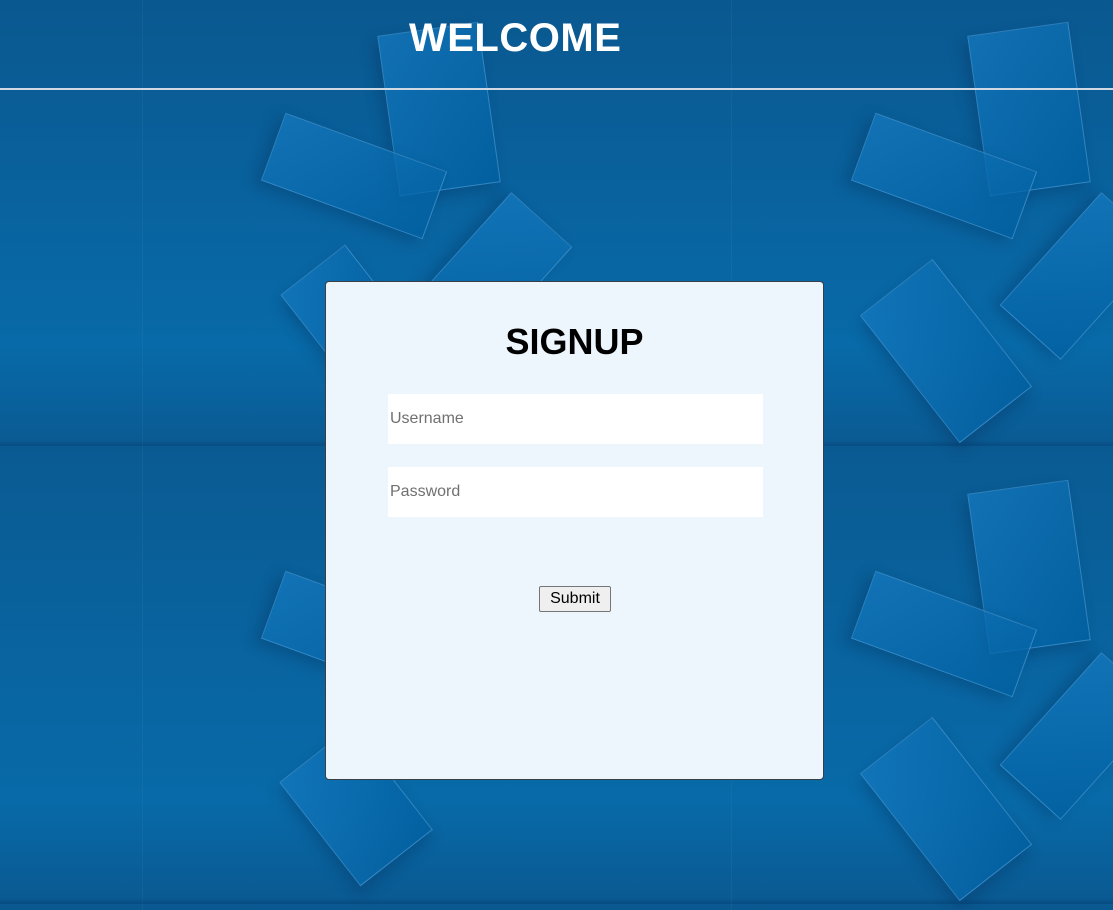  I want to click on page-header: WELCOME, so click(556, 45).